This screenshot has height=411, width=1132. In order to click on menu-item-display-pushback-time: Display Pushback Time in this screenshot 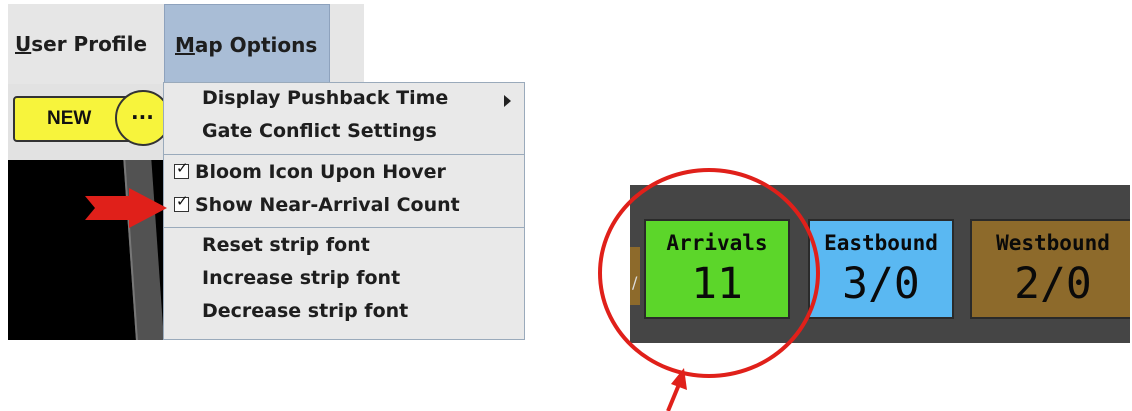, I will do `click(325, 98)`.